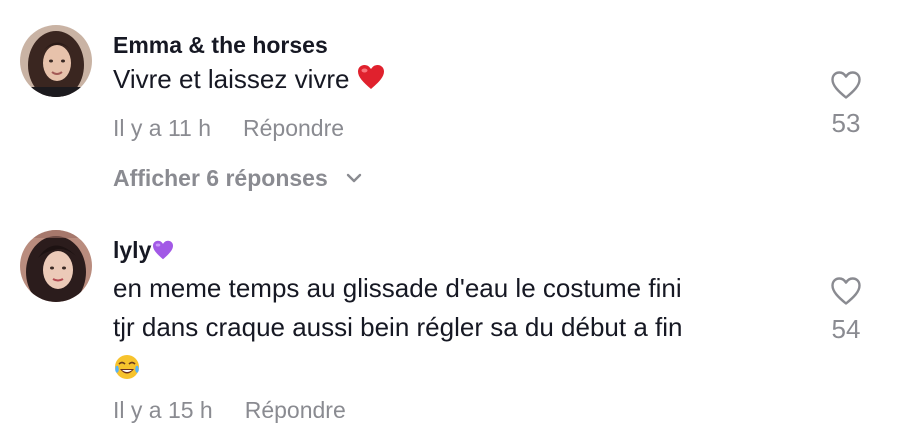 This screenshot has width=914, height=426. What do you see at coordinates (846, 104) in the screenshot?
I see `like-button: 53` at bounding box center [846, 104].